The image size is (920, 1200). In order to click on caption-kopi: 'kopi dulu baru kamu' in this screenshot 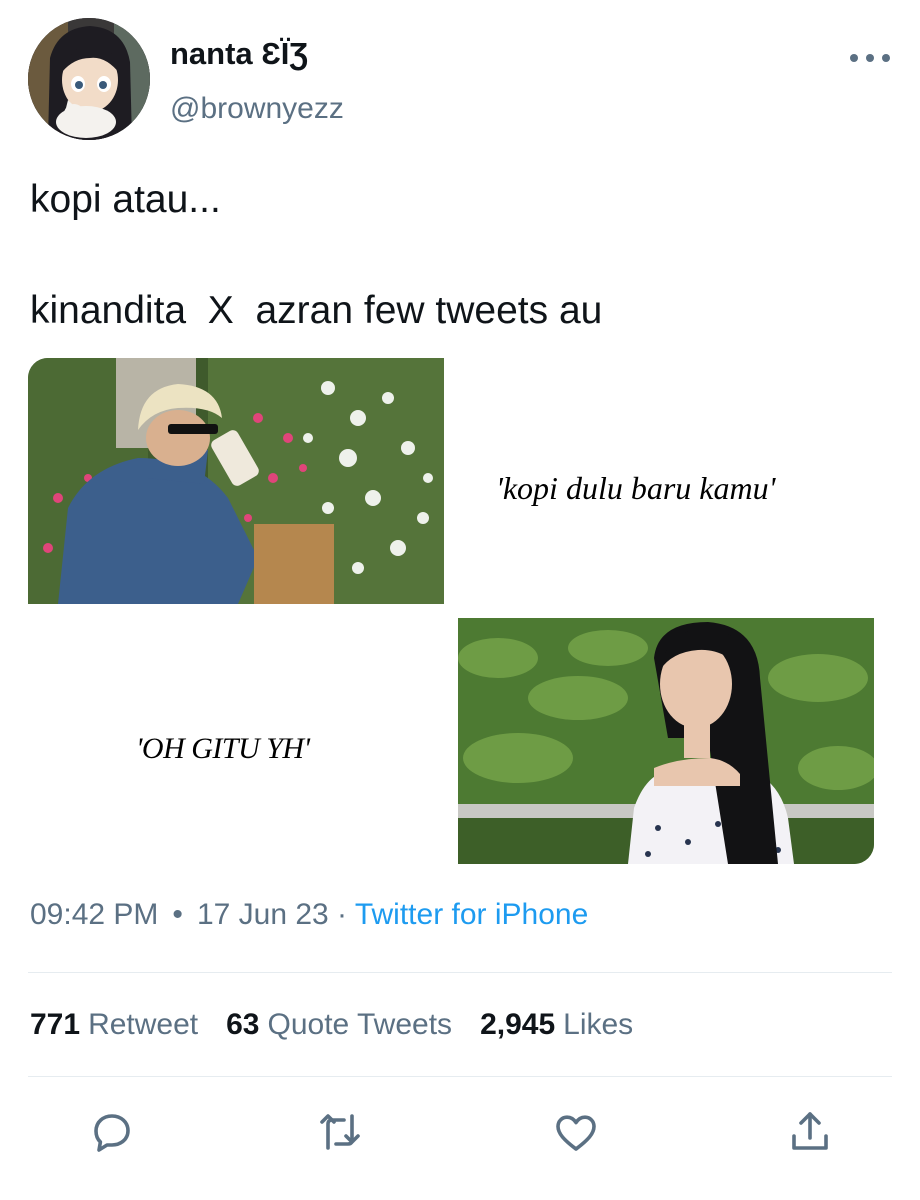, I will do `click(636, 488)`.